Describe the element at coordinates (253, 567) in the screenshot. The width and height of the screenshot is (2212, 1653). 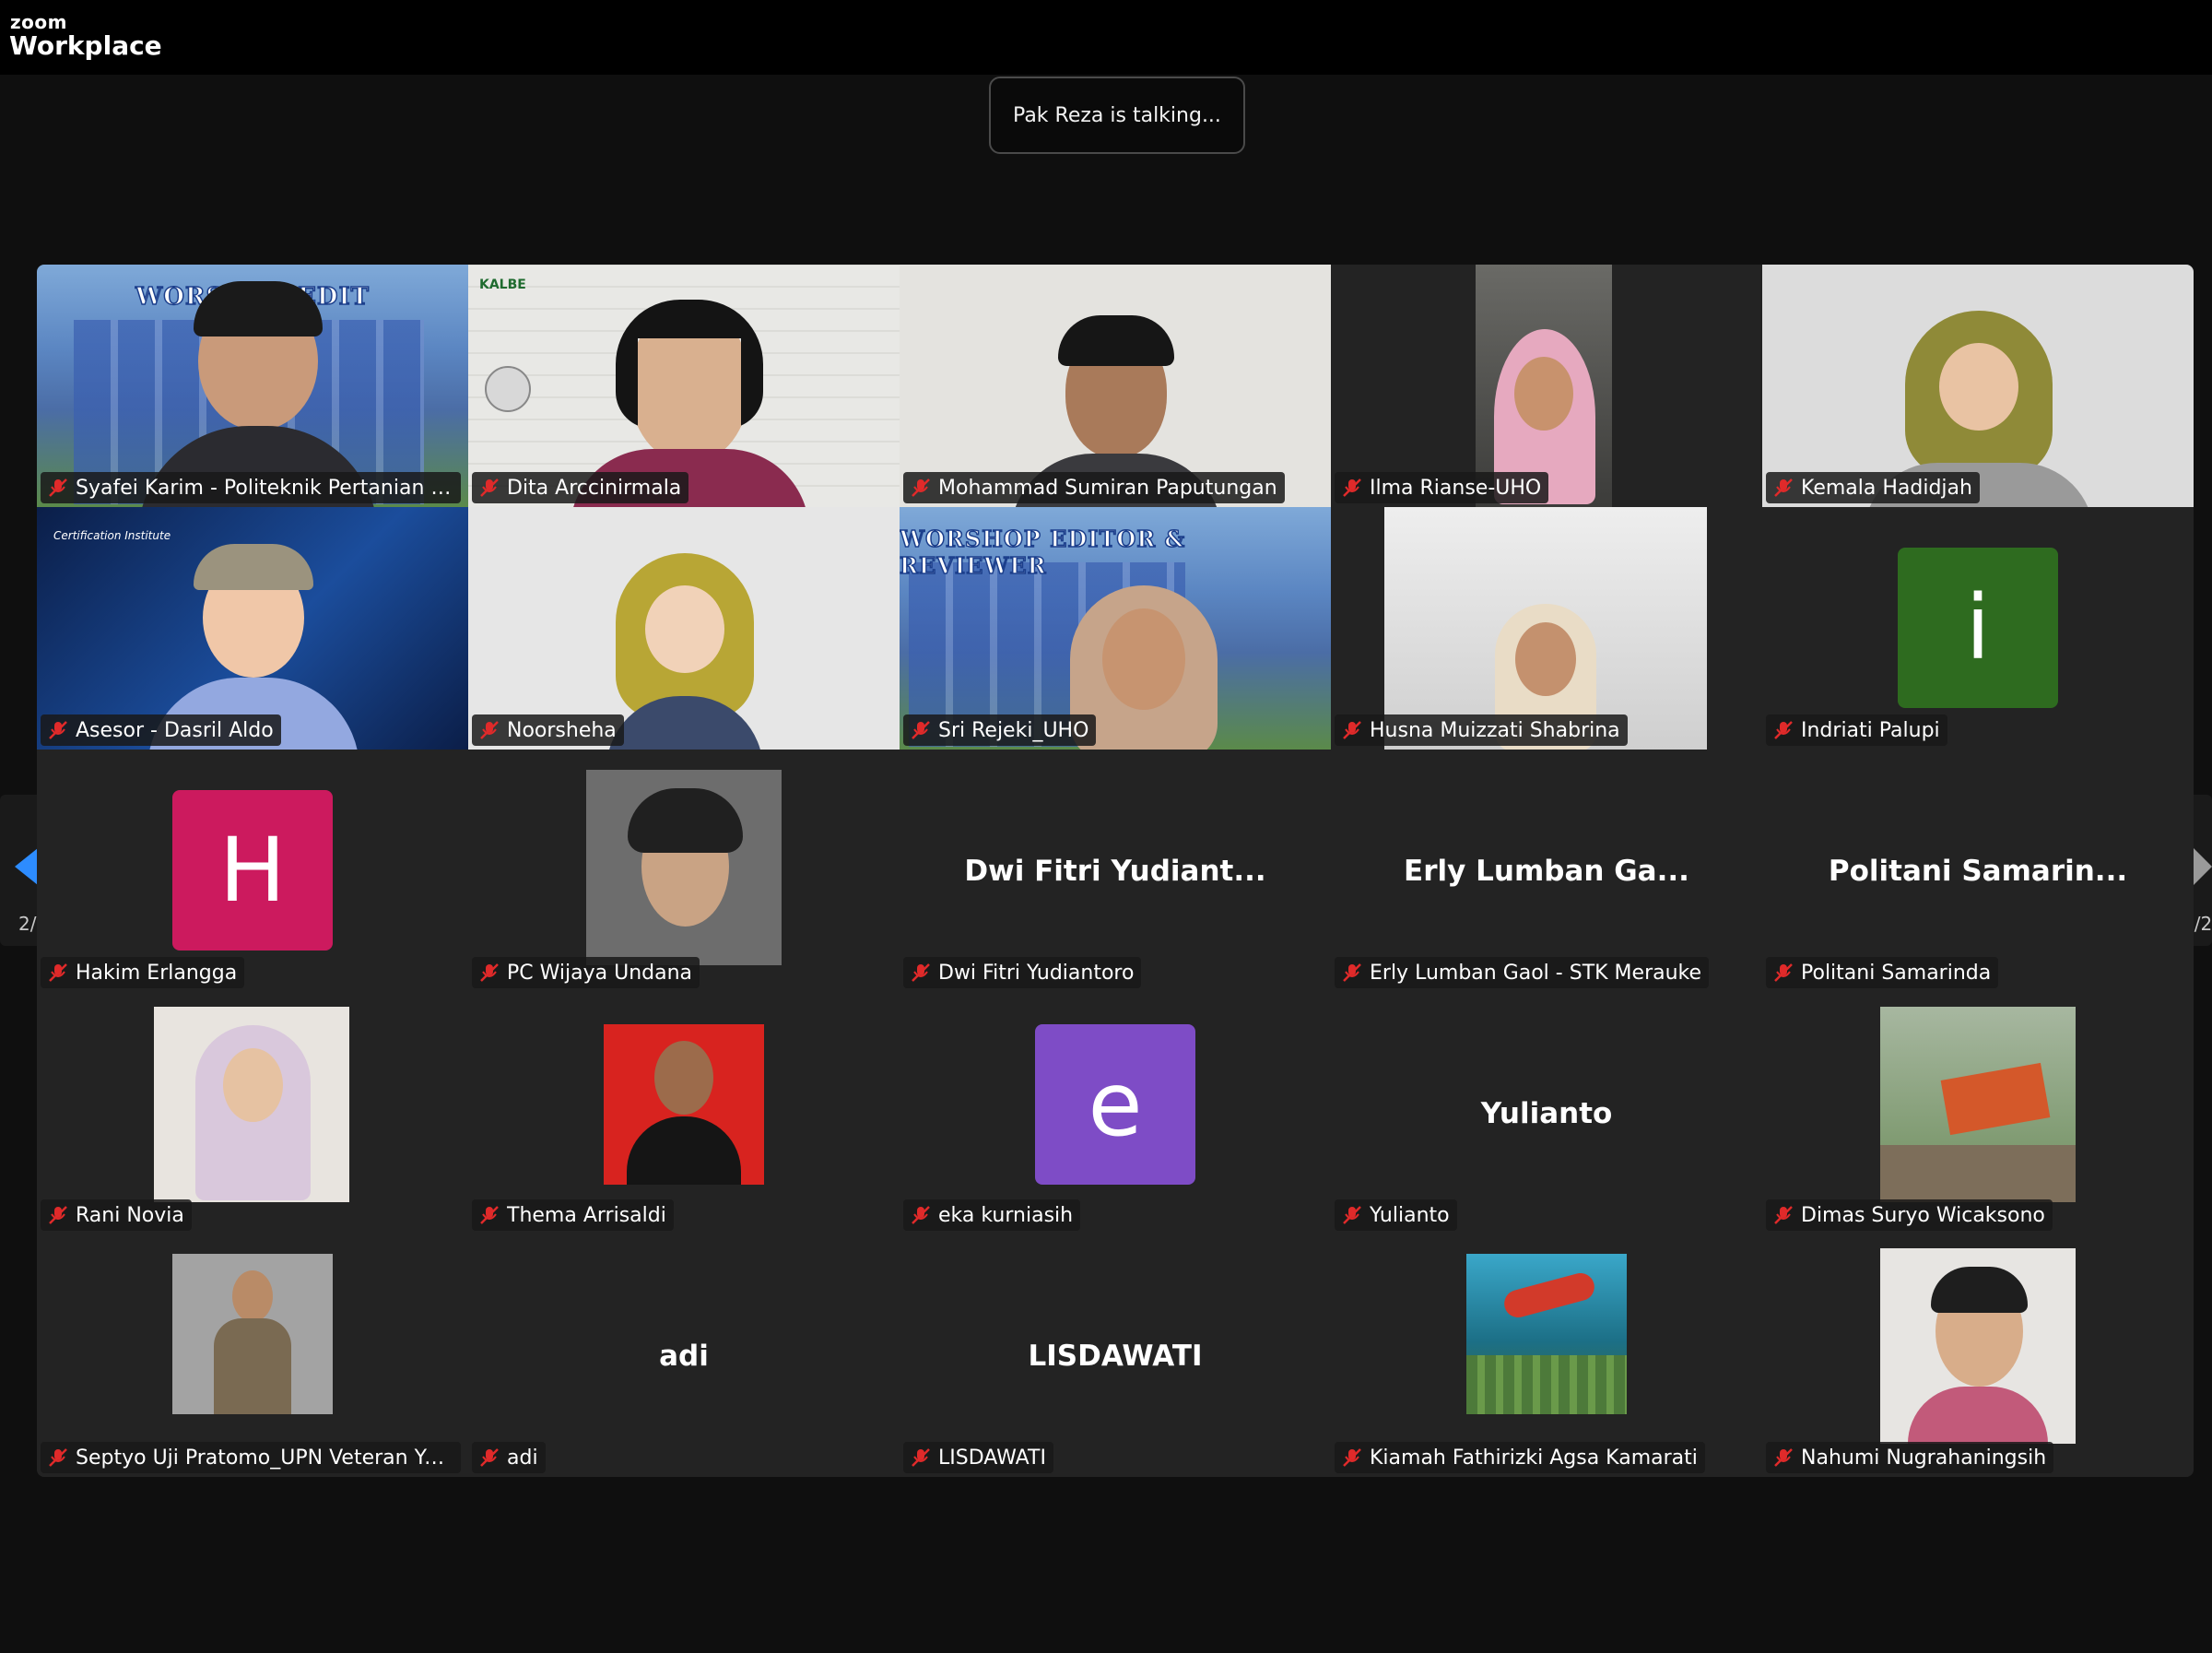
I see `avatar-cap` at that location.